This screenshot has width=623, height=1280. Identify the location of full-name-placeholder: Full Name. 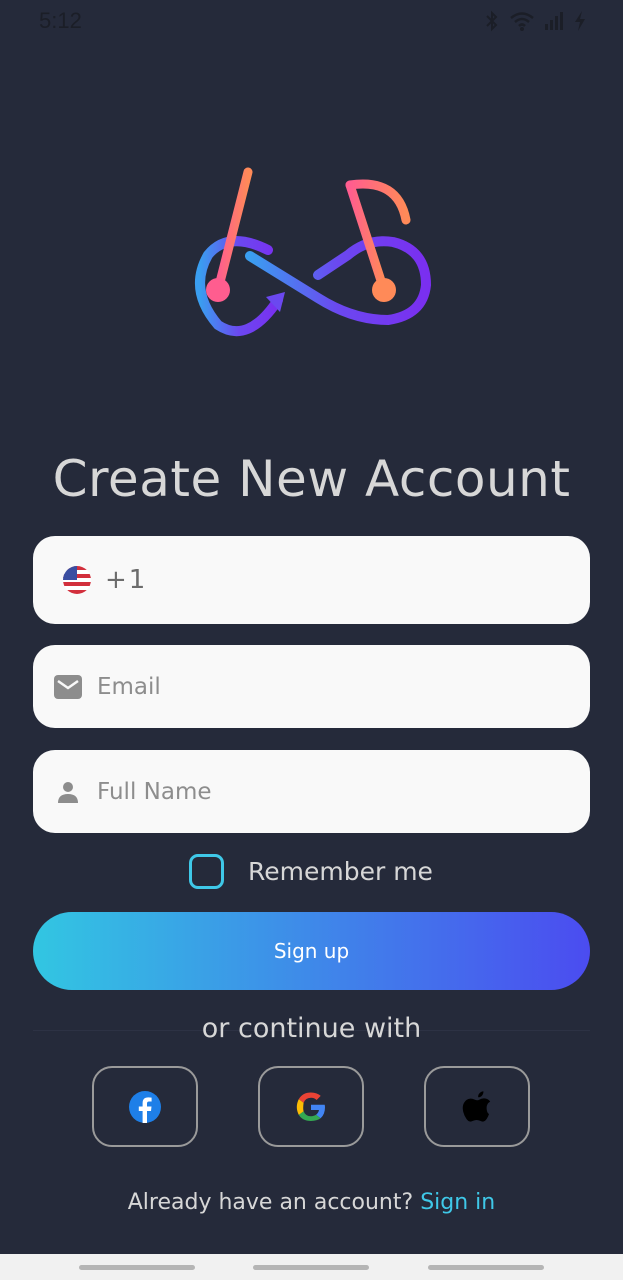
(154, 791).